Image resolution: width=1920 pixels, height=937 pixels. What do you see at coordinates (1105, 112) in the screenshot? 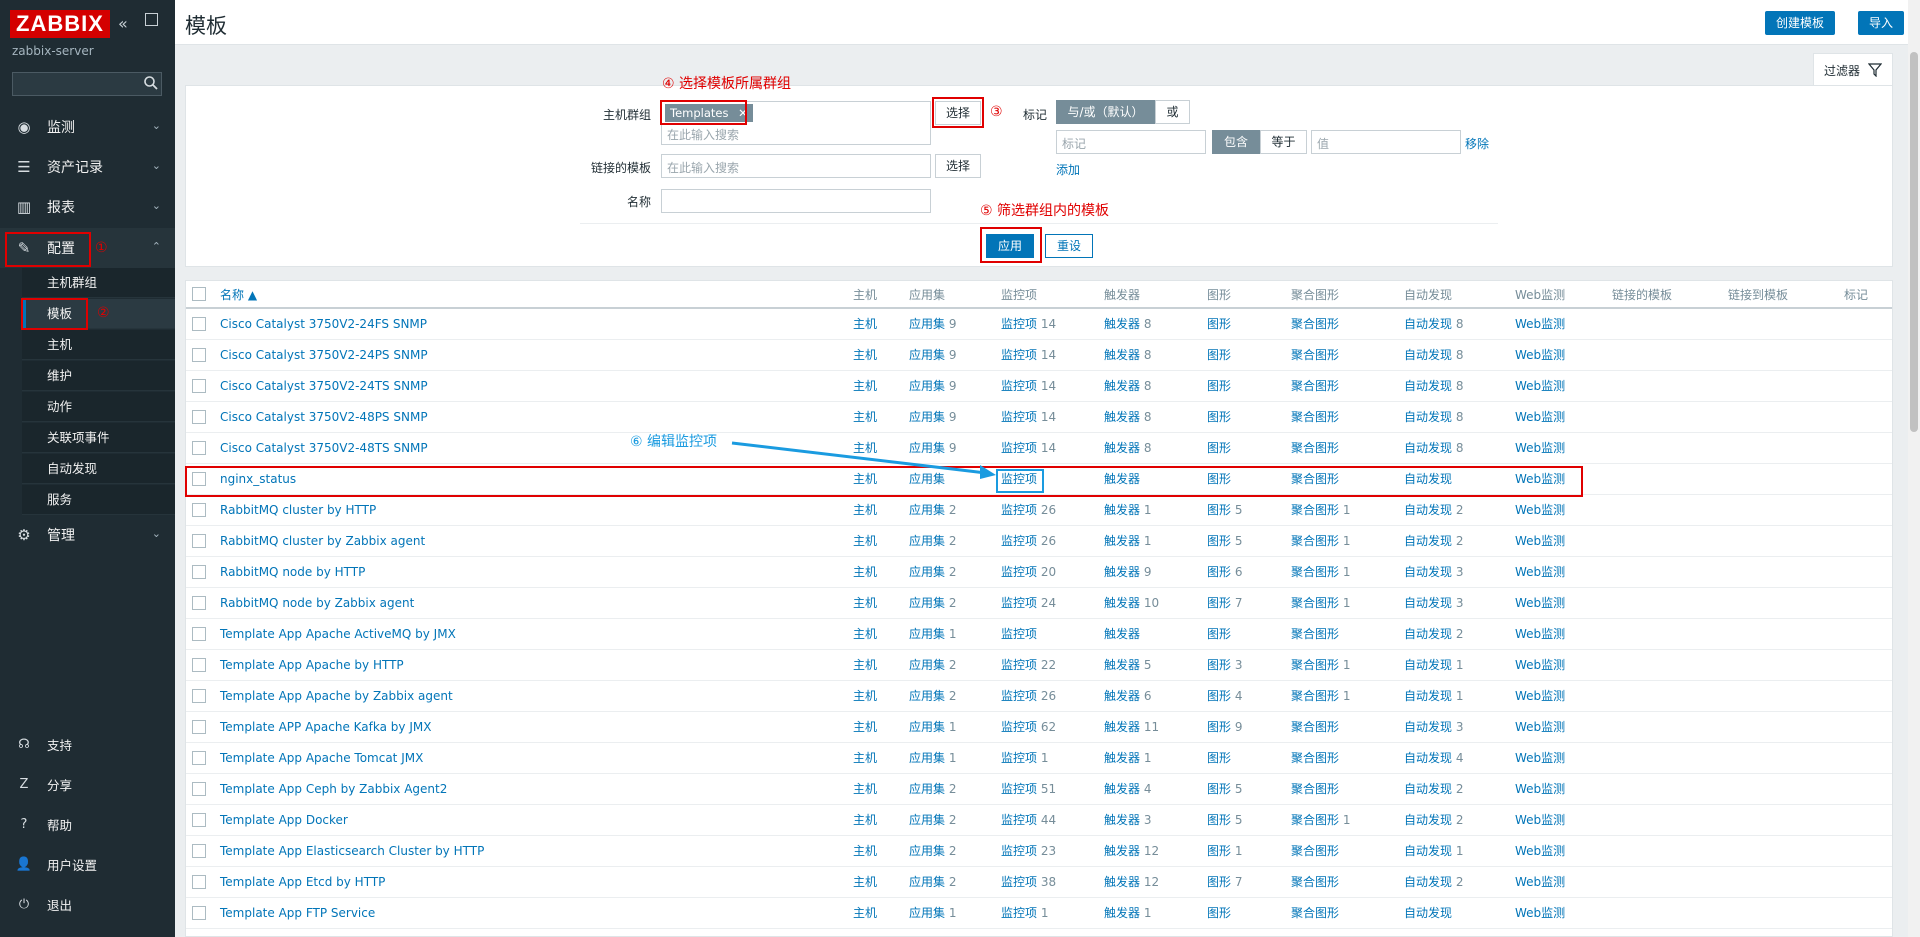
I see `tag-and-or-radio: 与/或（默认）` at bounding box center [1105, 112].